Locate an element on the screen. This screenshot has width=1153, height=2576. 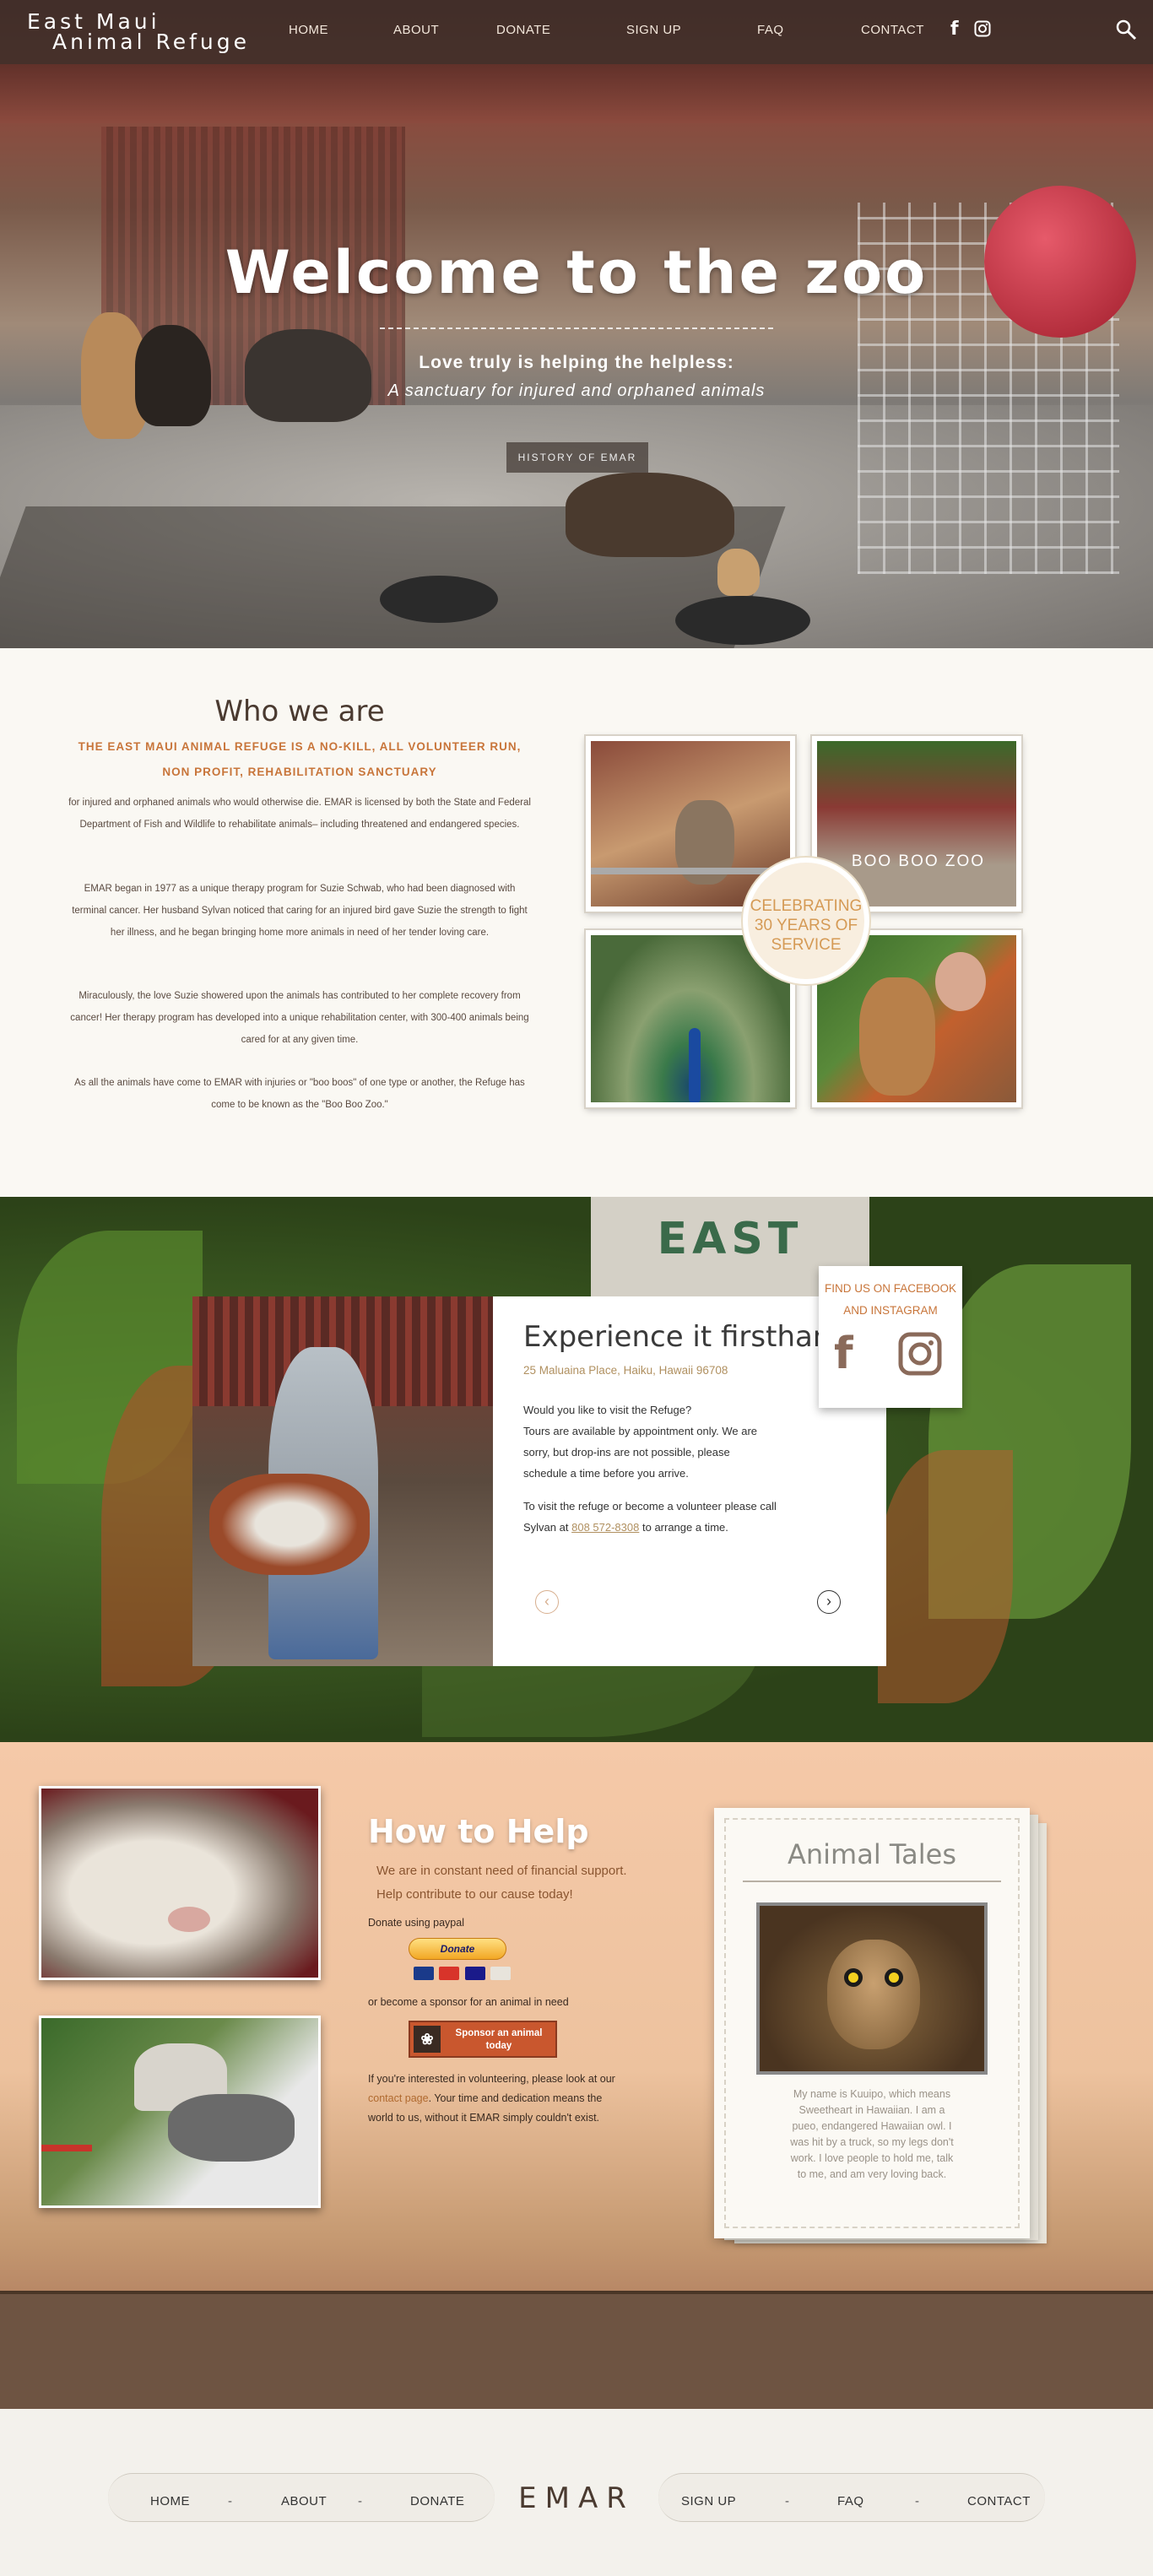
peacock-body is located at coordinates (695, 1065).